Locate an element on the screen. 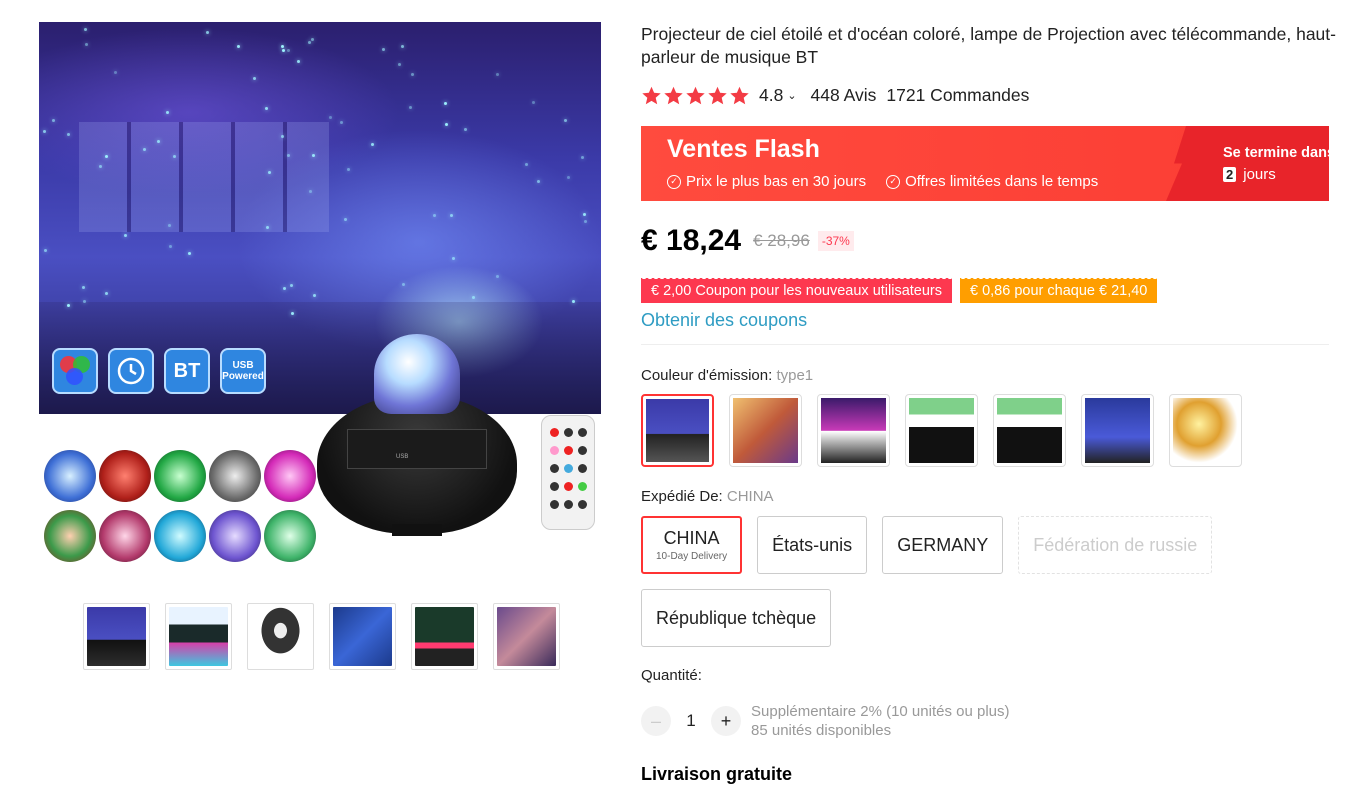 This screenshot has height=791, width=1359. check-circle-icon: ✓ is located at coordinates (674, 181).